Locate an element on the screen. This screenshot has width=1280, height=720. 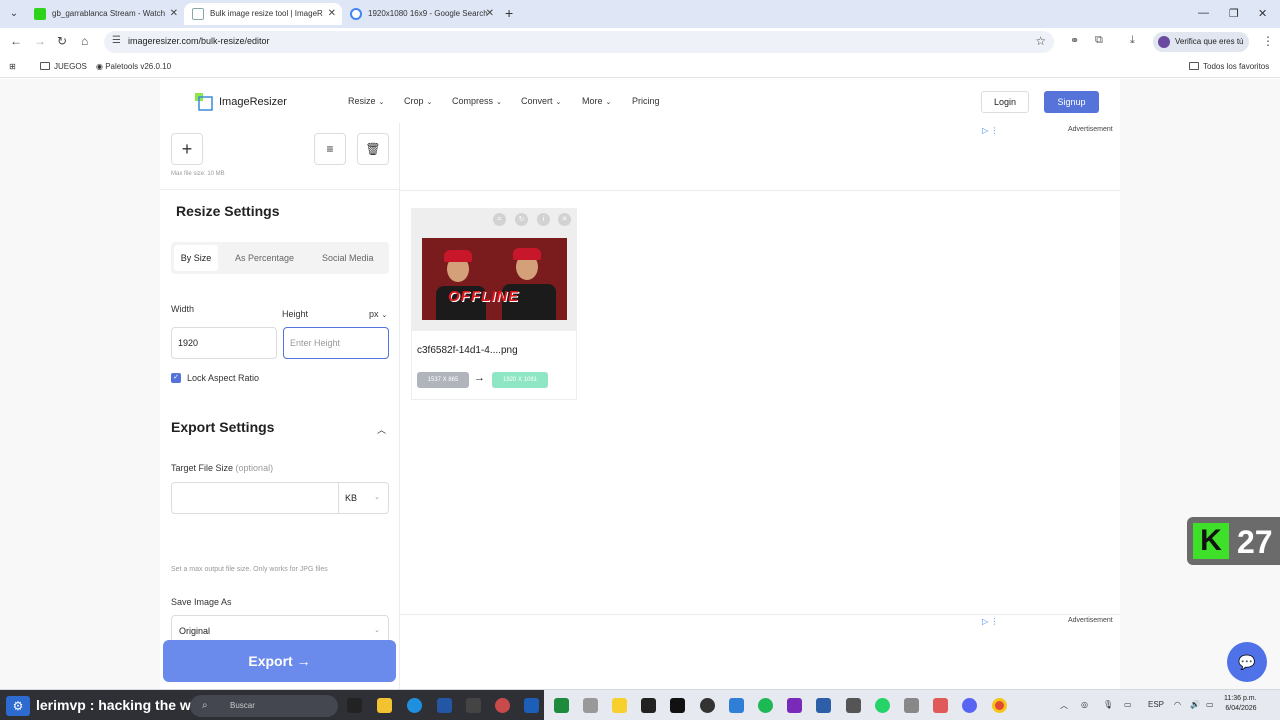
unit-select: px ⌄ is located at coordinates (378, 314).